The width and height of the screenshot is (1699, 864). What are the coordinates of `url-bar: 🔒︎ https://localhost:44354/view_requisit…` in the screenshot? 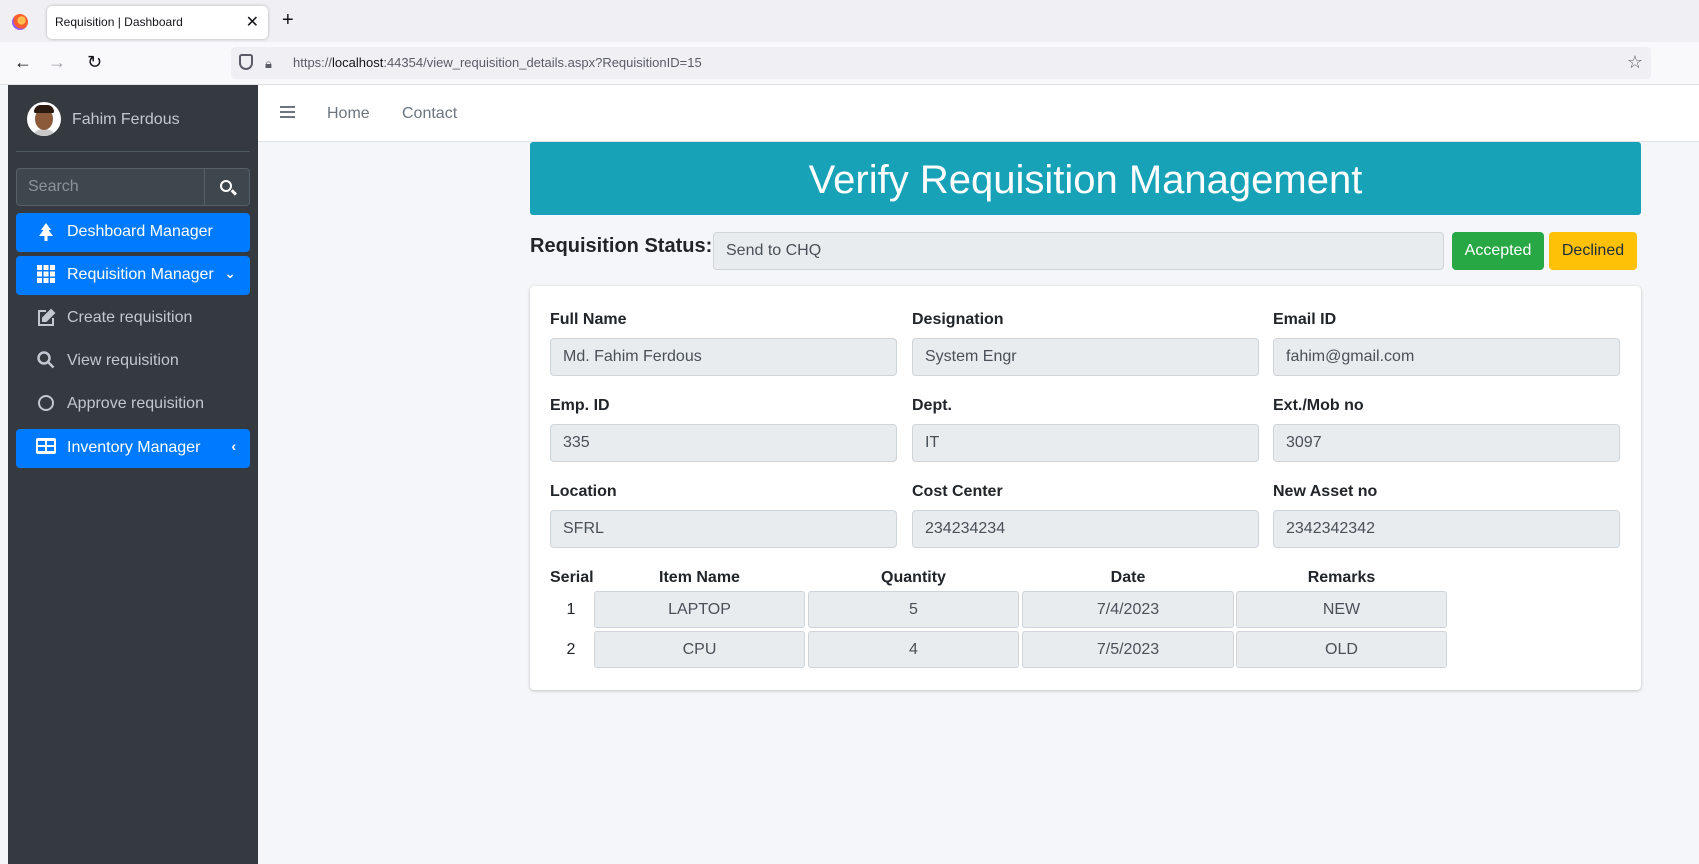 It's located at (941, 63).